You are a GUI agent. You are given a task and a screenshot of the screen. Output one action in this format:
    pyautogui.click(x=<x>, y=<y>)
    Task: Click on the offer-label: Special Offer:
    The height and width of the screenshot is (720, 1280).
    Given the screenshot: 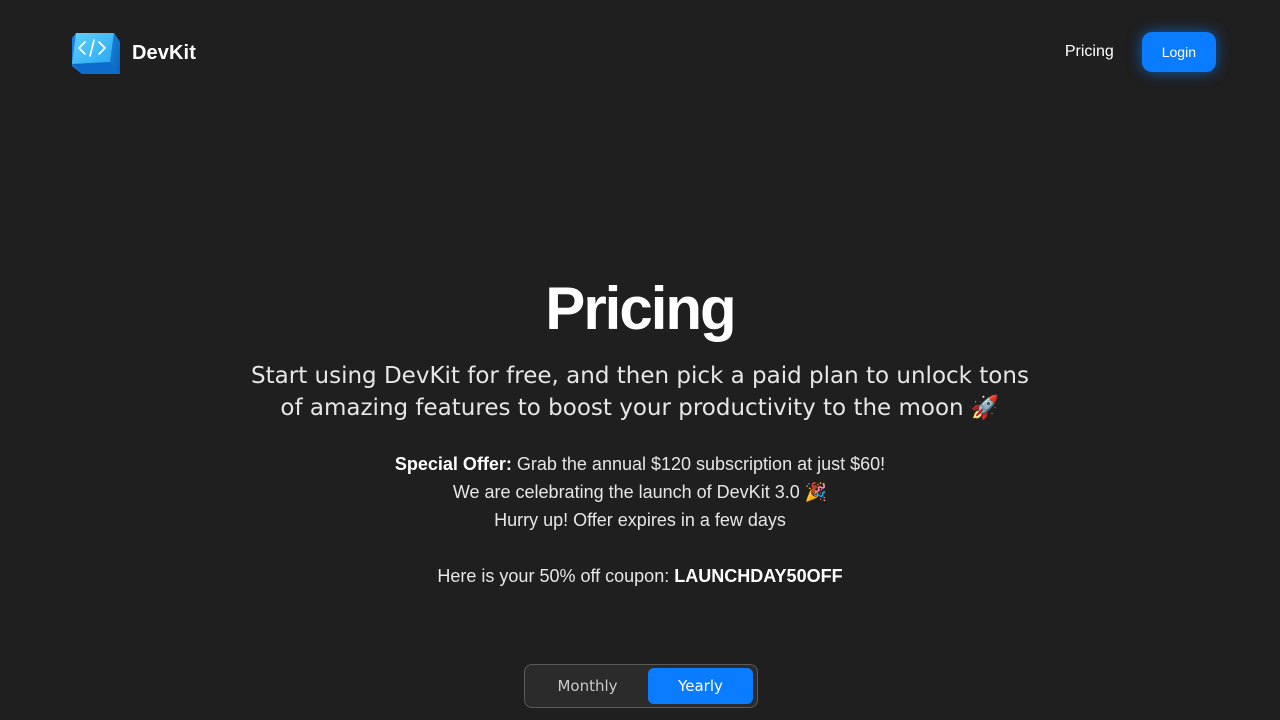 What is the action you would take?
    pyautogui.click(x=453, y=464)
    